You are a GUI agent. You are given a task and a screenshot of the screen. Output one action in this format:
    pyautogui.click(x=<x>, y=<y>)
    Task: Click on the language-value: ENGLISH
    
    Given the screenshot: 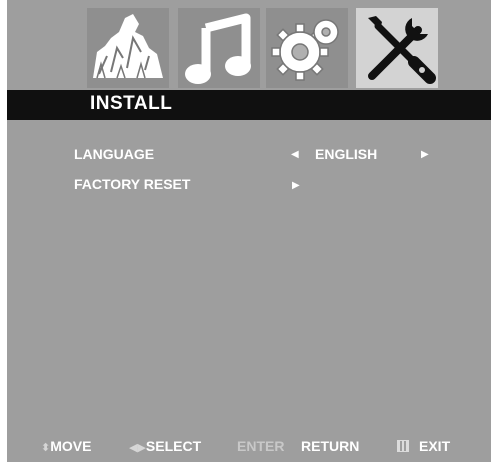 What is the action you would take?
    pyautogui.click(x=346, y=154)
    